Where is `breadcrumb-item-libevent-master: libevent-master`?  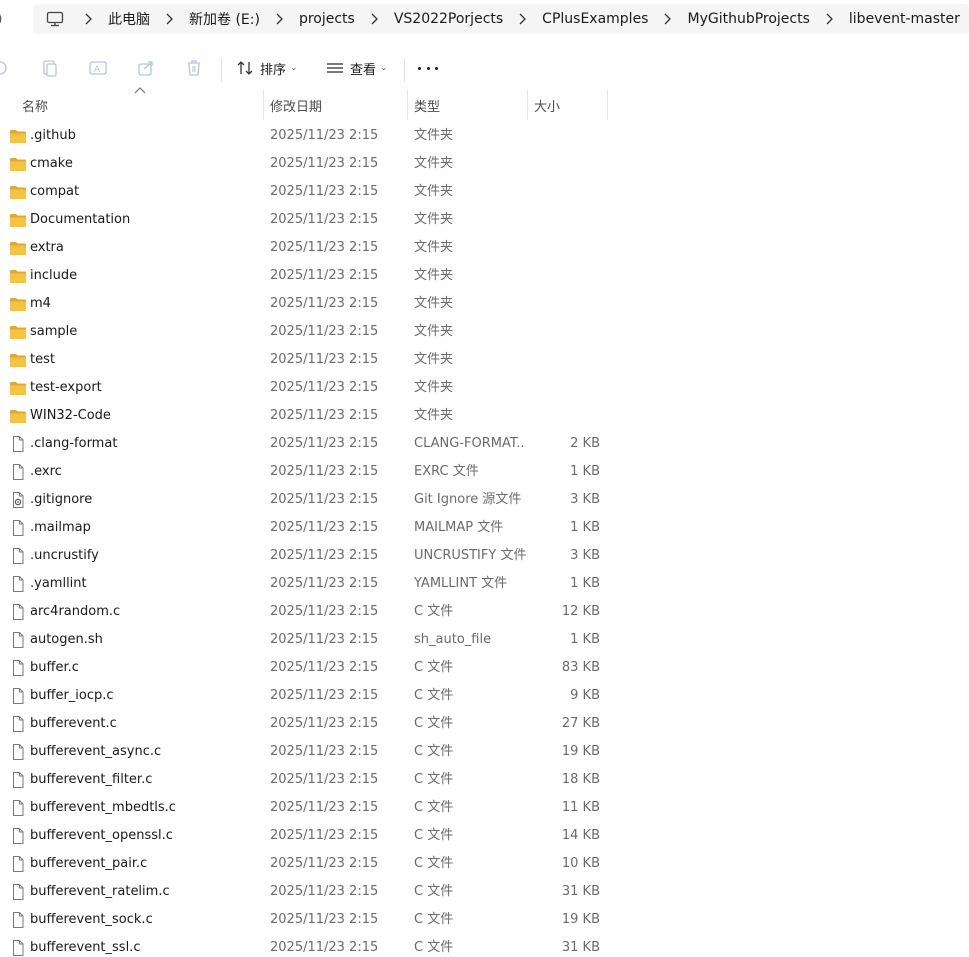 breadcrumb-item-libevent-master: libevent-master is located at coordinates (904, 19).